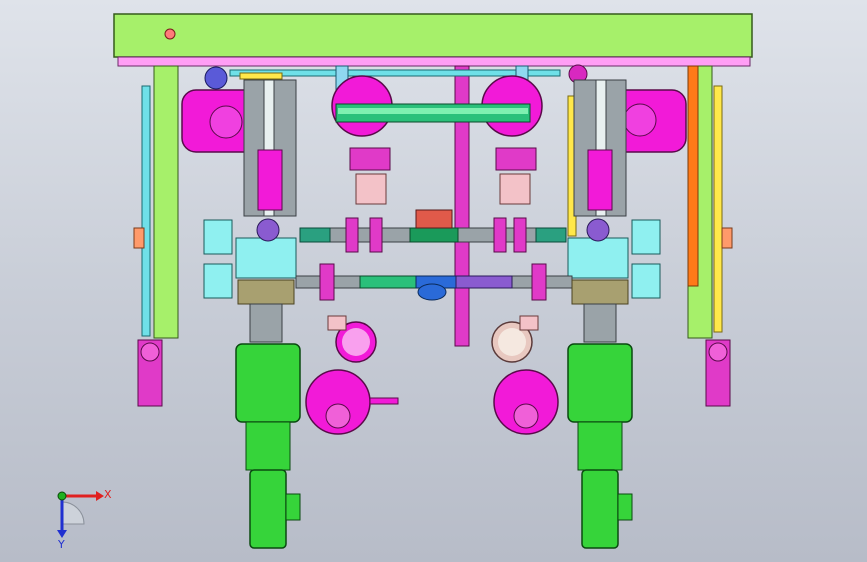 The height and width of the screenshot is (562, 867). I want to click on pipe-run-lower, so click(434, 282).